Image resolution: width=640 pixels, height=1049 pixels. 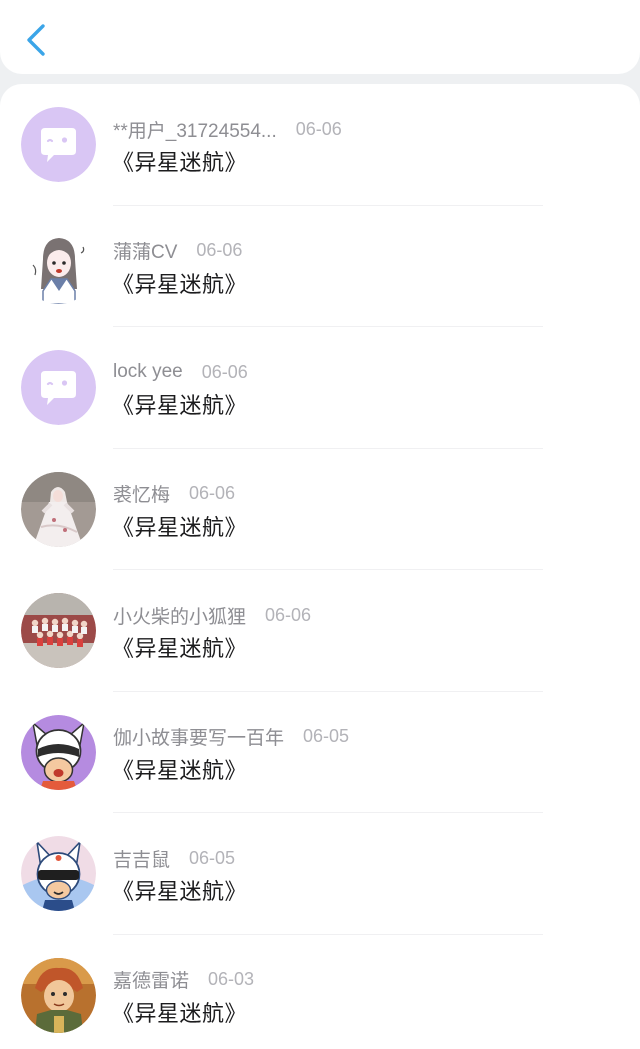 What do you see at coordinates (320, 509) in the screenshot?
I see `list-item: 裘忆梅 06-06 《异星迷航》` at bounding box center [320, 509].